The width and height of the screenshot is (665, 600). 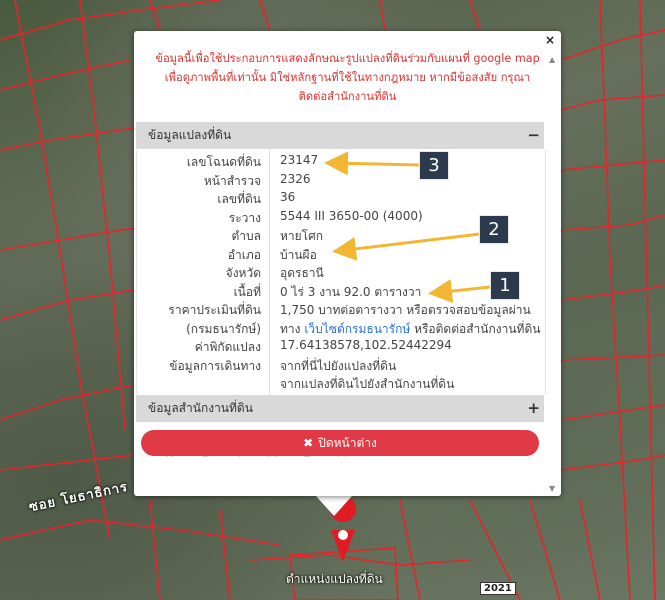 What do you see at coordinates (407, 227) in the screenshot?
I see `annotation-arrows` at bounding box center [407, 227].